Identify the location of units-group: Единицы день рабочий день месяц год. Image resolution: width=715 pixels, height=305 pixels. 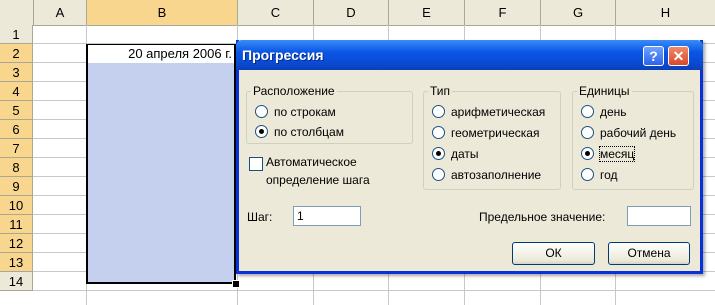
(633, 137).